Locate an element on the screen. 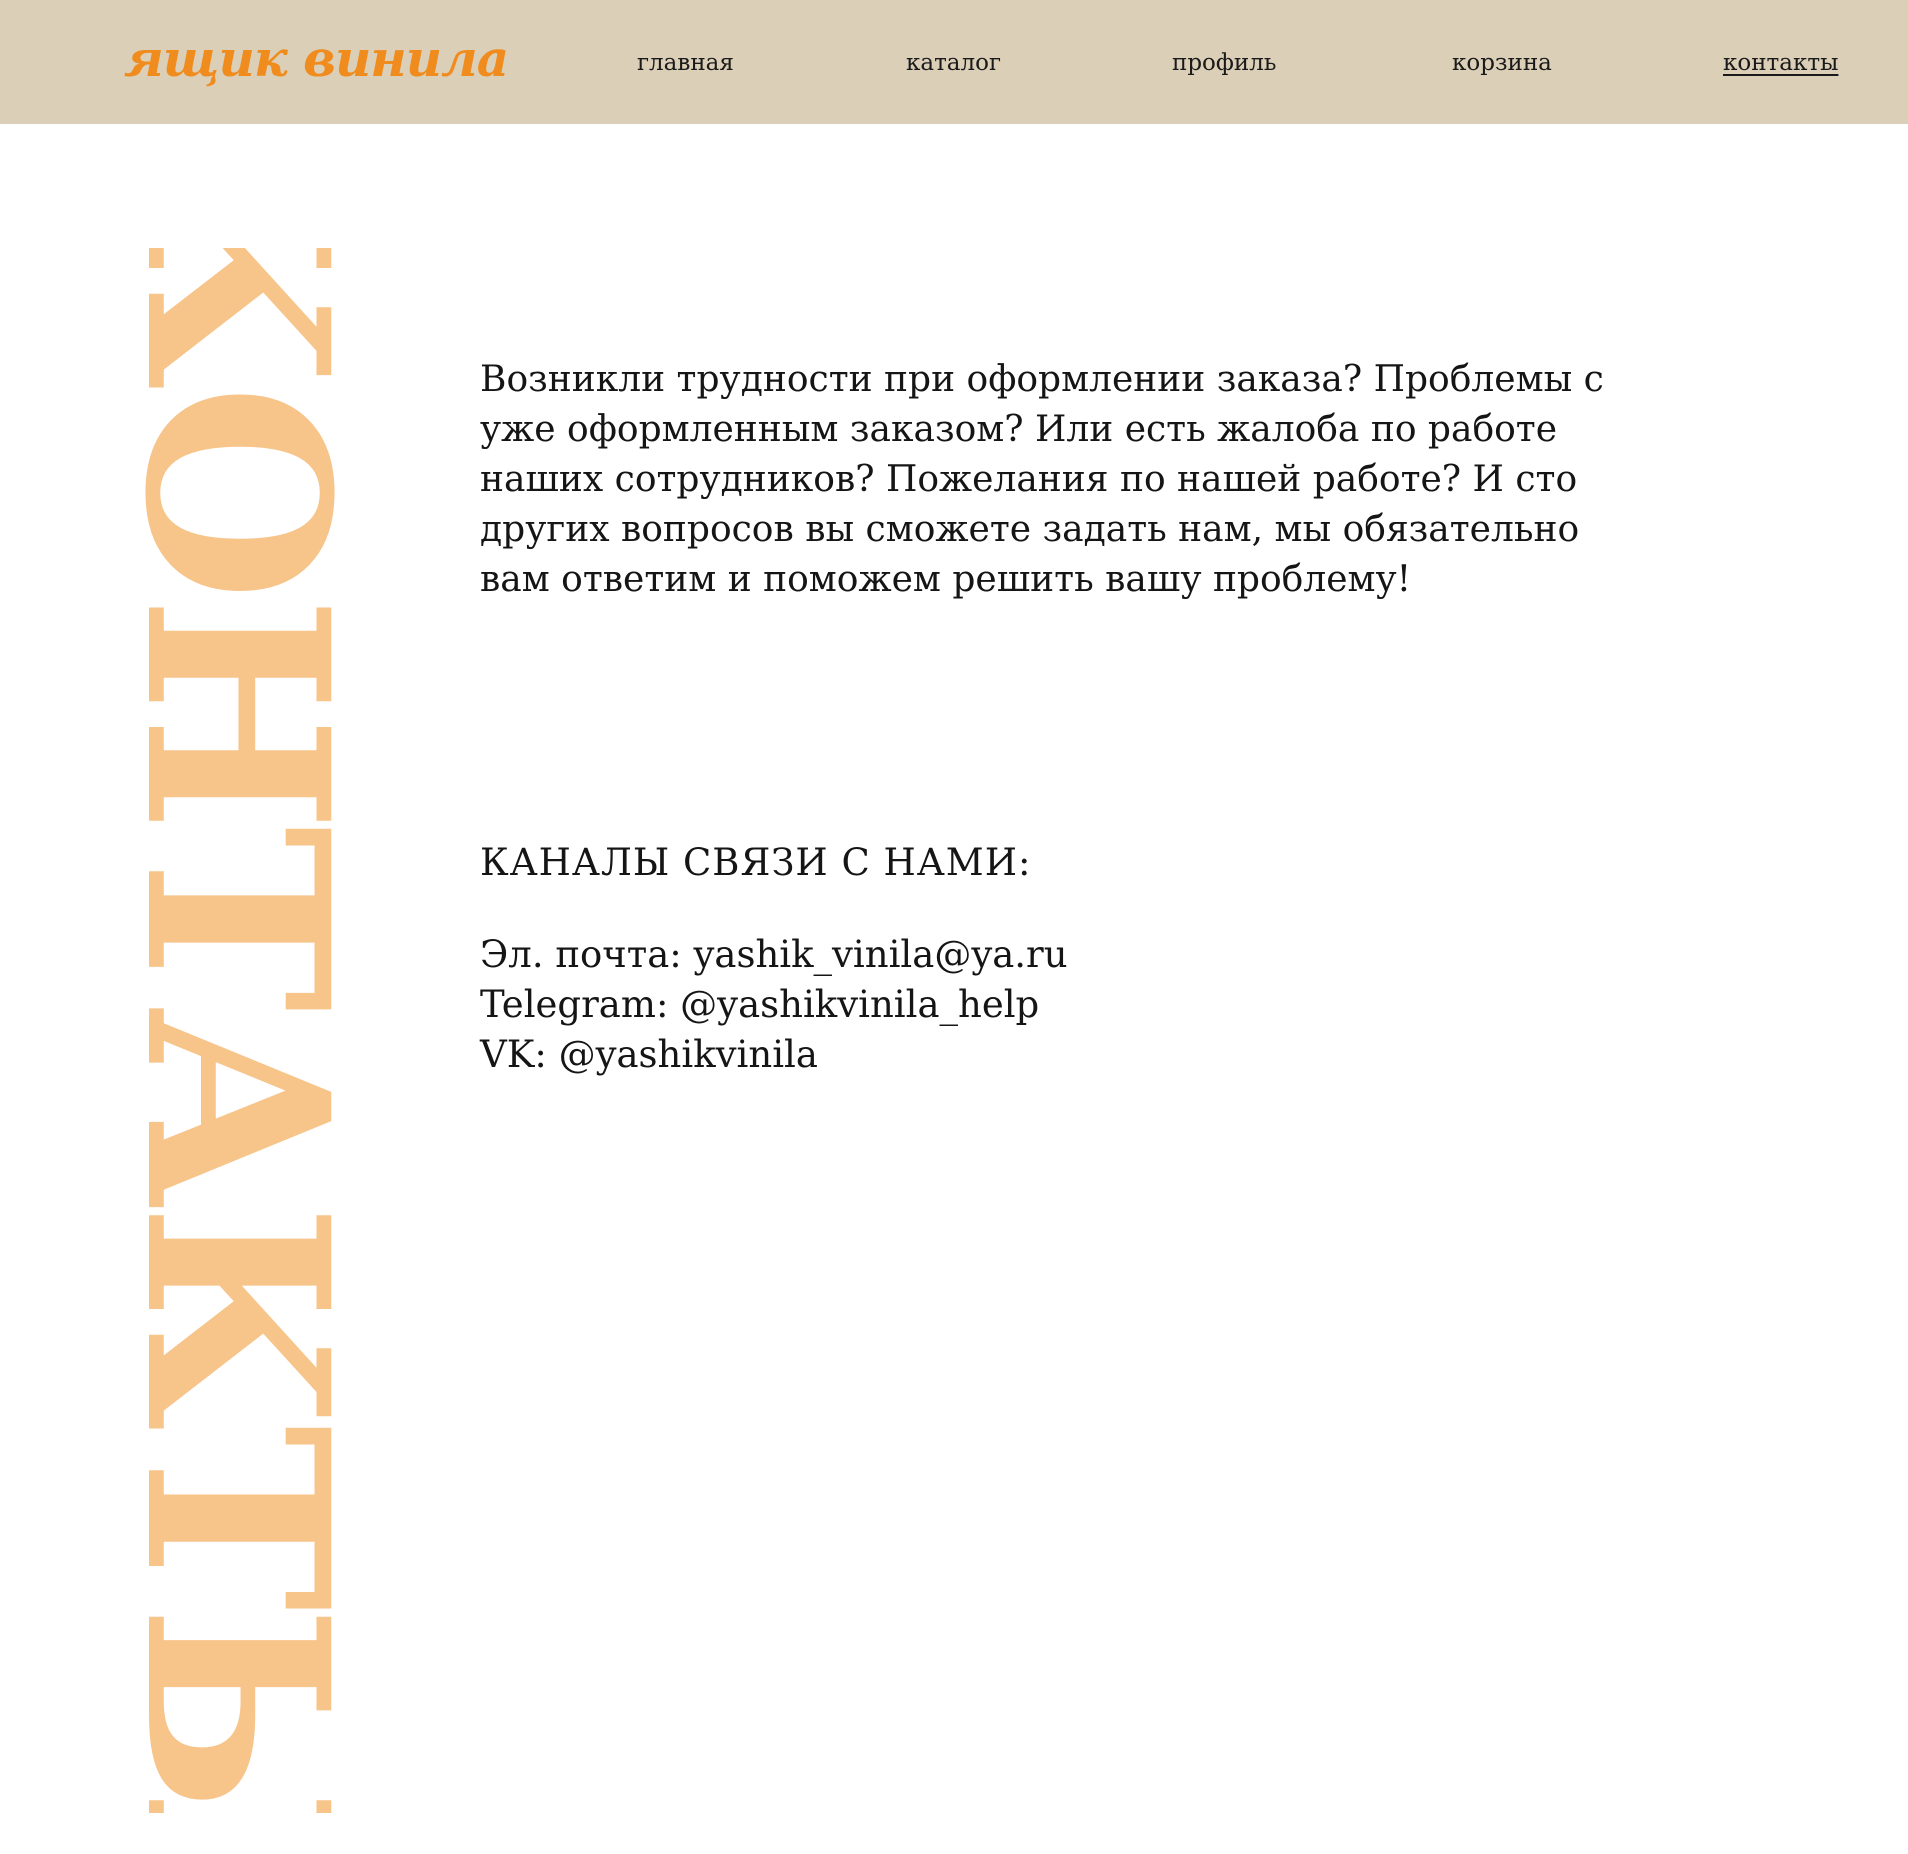 The height and width of the screenshot is (1854, 1908). contact-telegram: Telegram: @yashikvinila_help is located at coordinates (760, 1004).